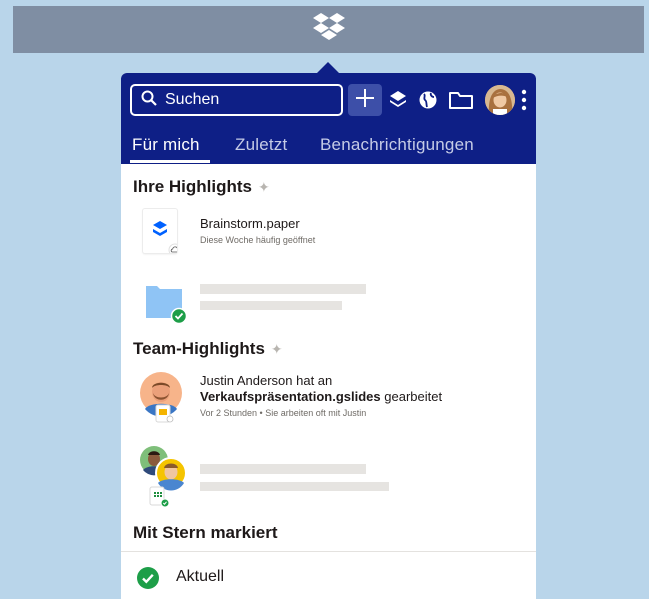 The width and height of the screenshot is (649, 599). Describe the element at coordinates (290, 396) in the screenshot. I see `team-item-file: Verkaufspräsentation.gslides` at that location.